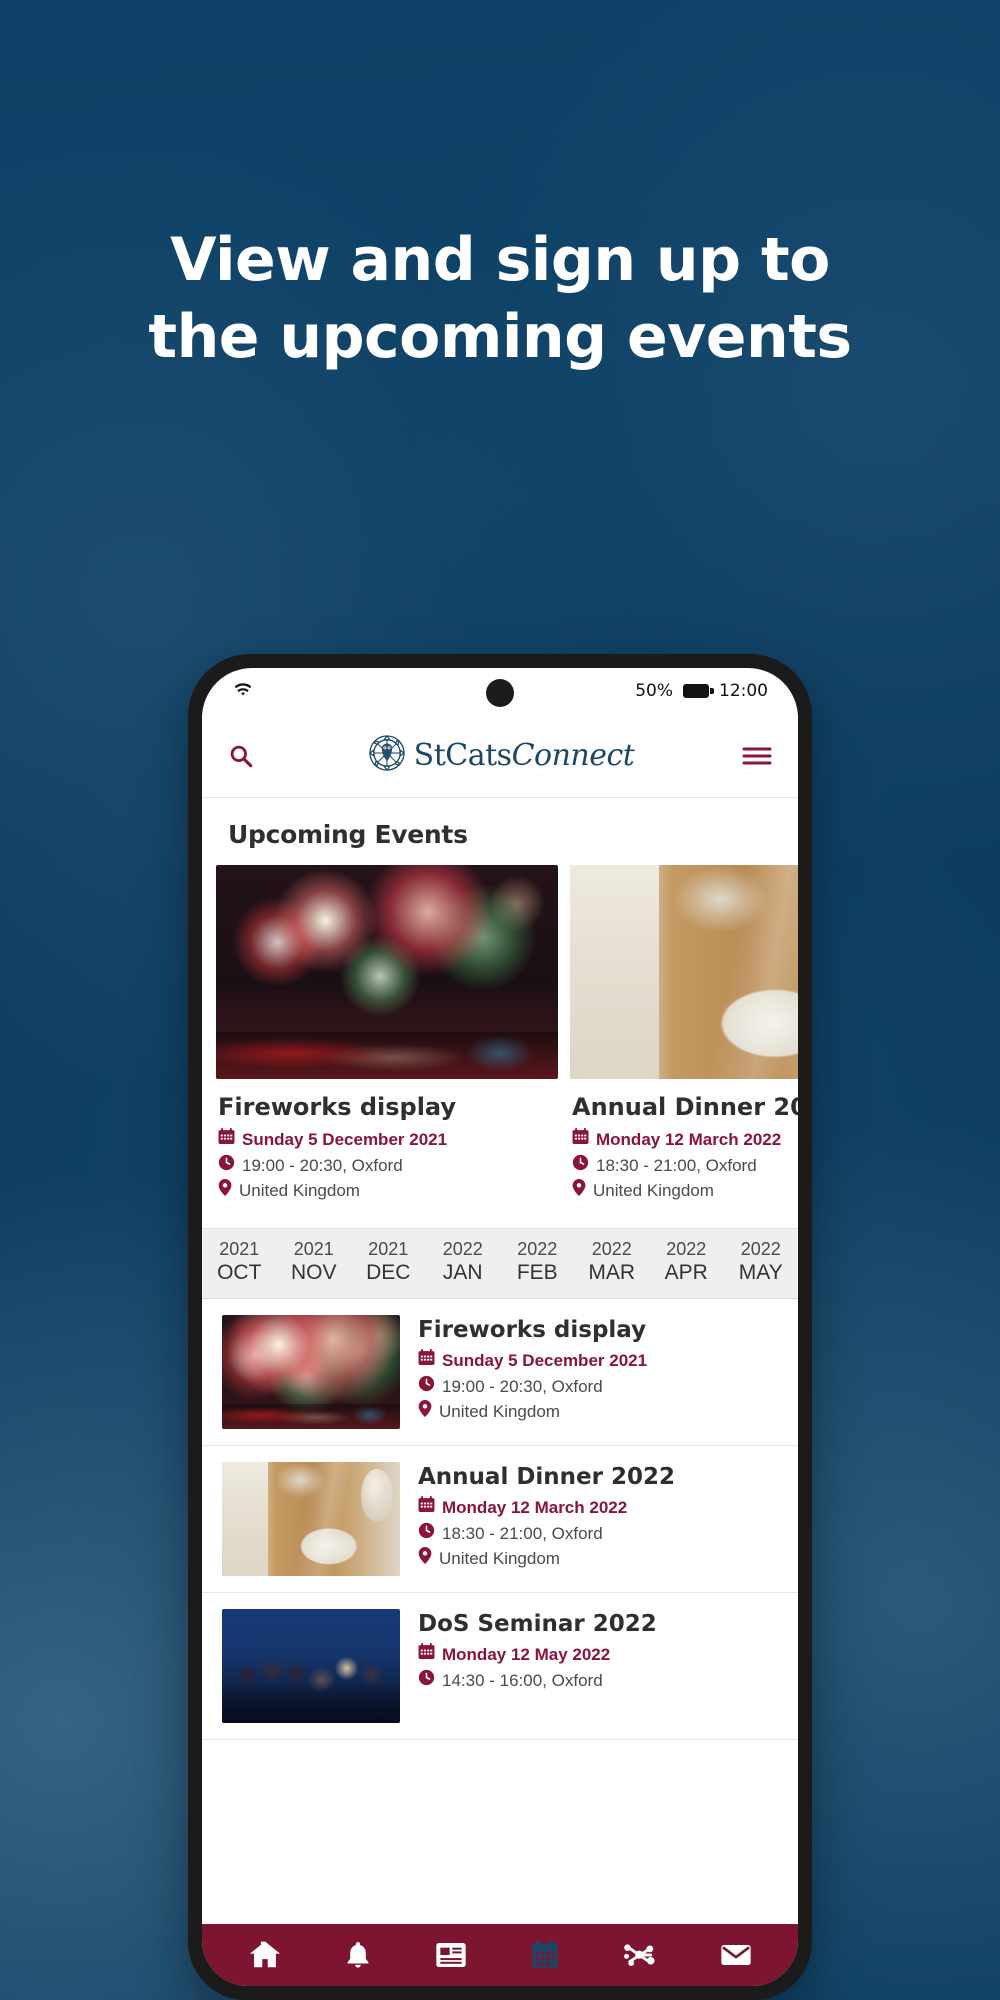 The width and height of the screenshot is (1000, 2000). Describe the element at coordinates (348, 834) in the screenshot. I see `section-title: Upcoming Events` at that location.